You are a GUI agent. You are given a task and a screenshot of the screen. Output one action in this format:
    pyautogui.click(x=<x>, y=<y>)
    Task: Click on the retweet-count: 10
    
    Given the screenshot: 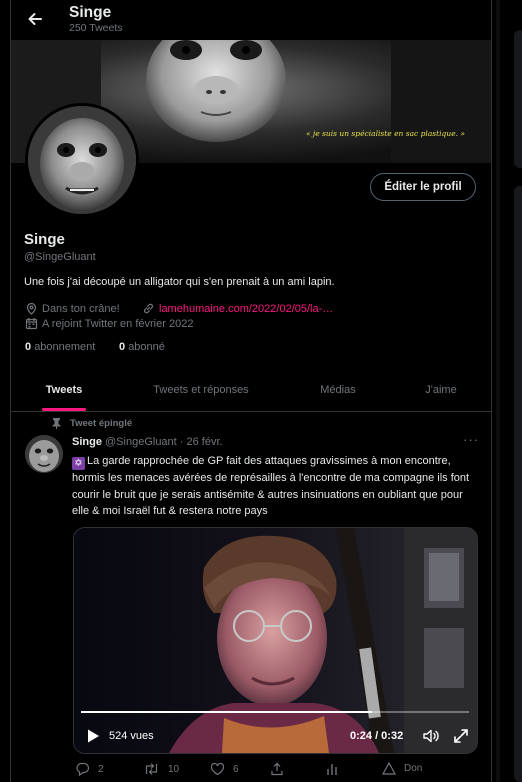 What is the action you would take?
    pyautogui.click(x=174, y=769)
    